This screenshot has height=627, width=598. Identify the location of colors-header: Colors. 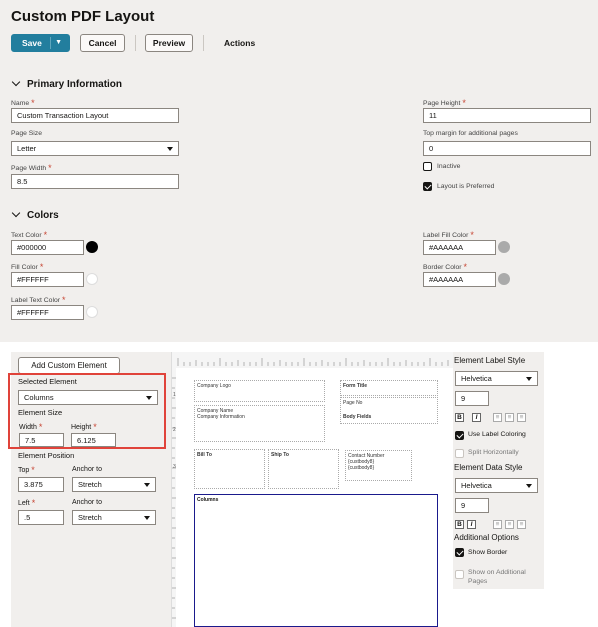
(35, 214).